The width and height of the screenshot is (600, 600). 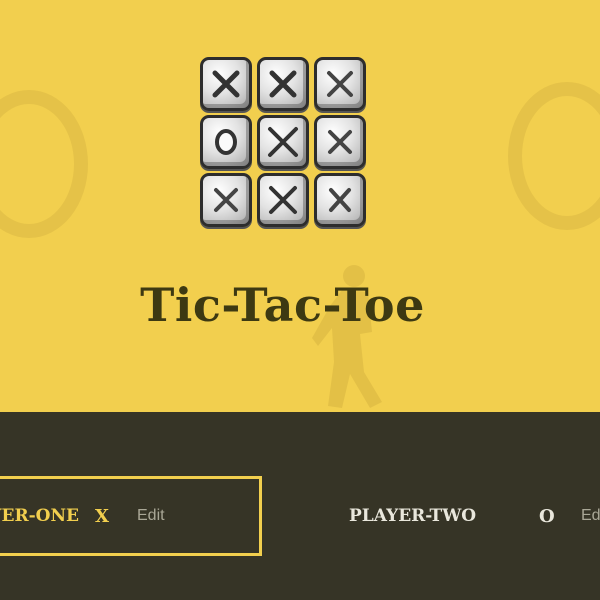 I want to click on game-logo, so click(x=283, y=144).